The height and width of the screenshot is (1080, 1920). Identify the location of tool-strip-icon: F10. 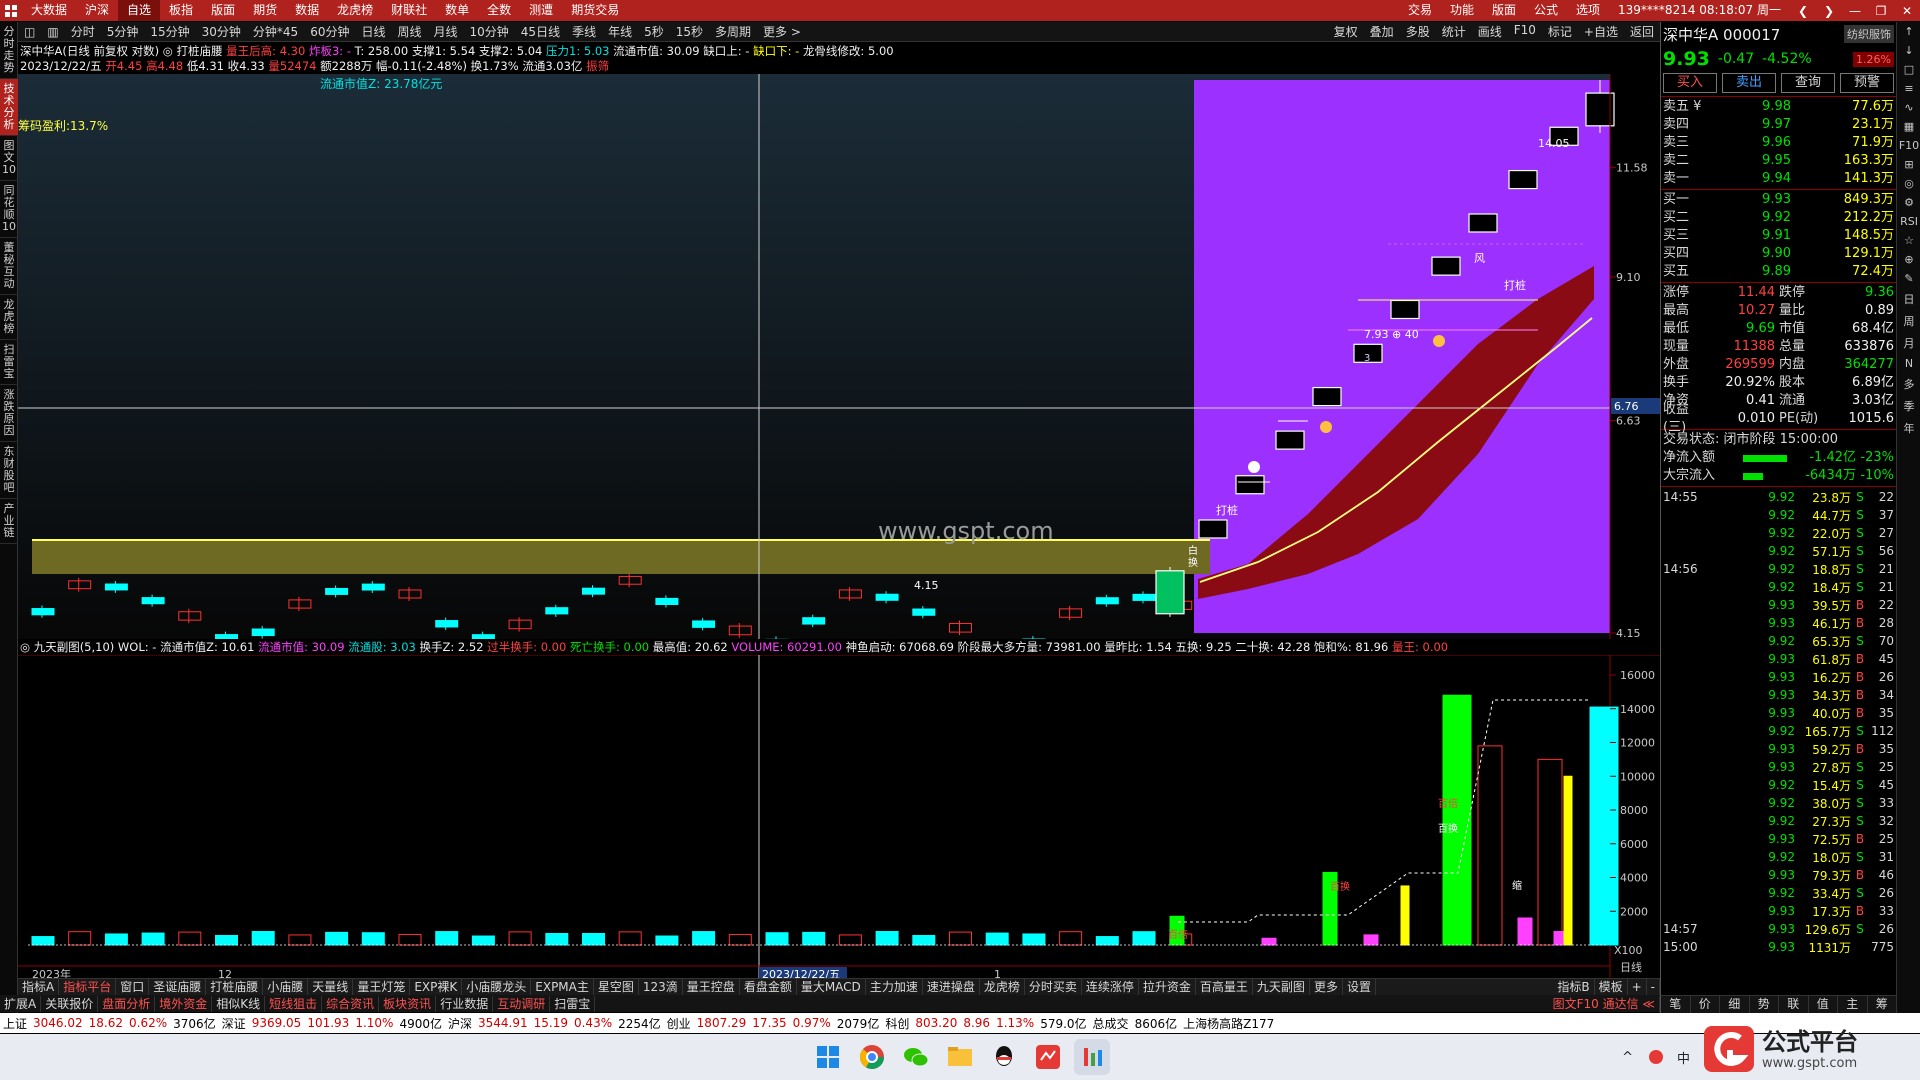
(1908, 145).